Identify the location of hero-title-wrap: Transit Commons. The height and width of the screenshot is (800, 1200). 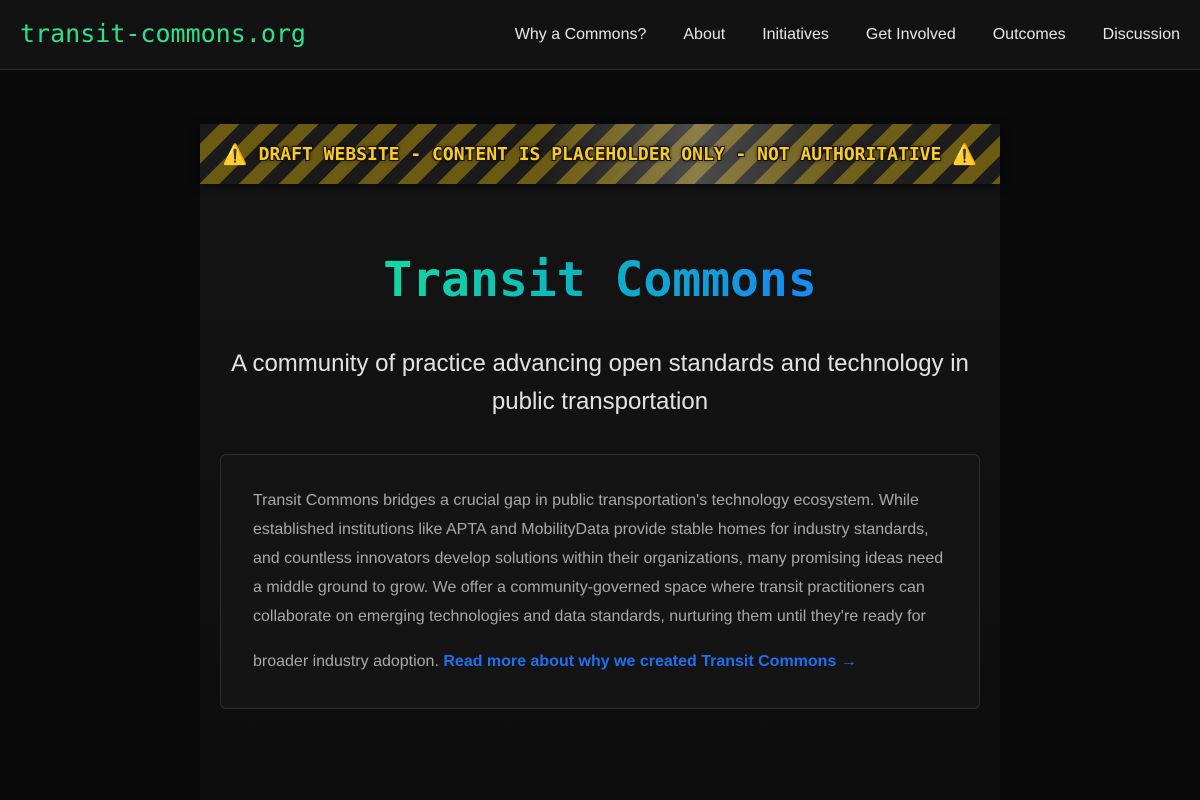
(600, 280).